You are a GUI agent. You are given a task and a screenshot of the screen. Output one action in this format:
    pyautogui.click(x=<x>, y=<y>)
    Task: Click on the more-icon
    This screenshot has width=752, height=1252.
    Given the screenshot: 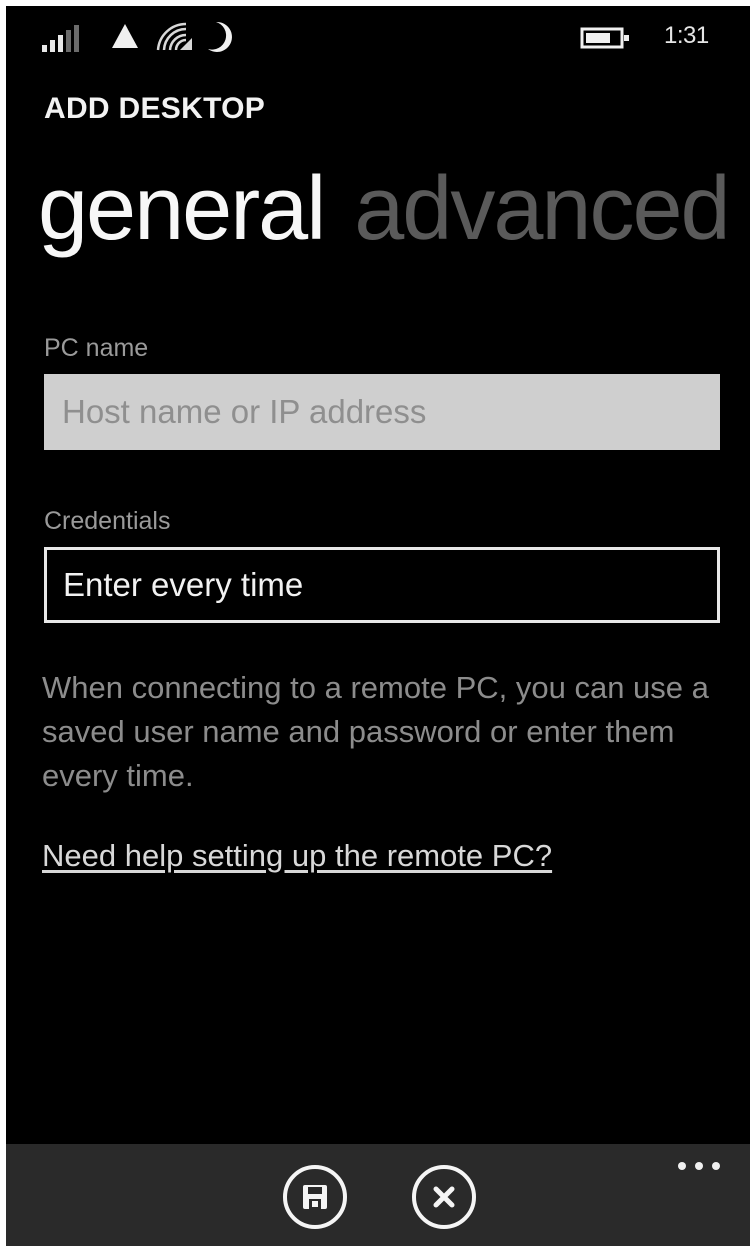 What is the action you would take?
    pyautogui.click(x=700, y=1167)
    